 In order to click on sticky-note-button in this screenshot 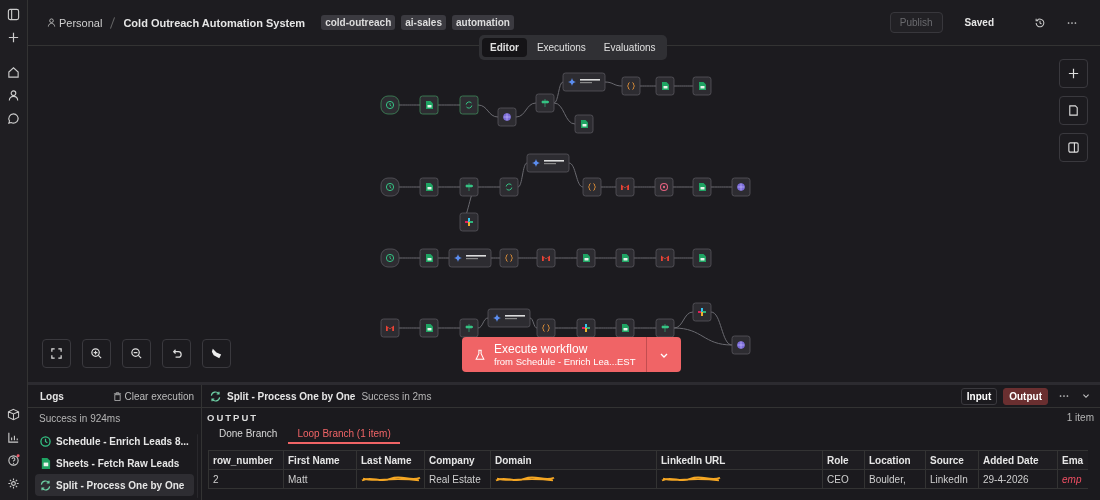, I will do `click(1073, 110)`.